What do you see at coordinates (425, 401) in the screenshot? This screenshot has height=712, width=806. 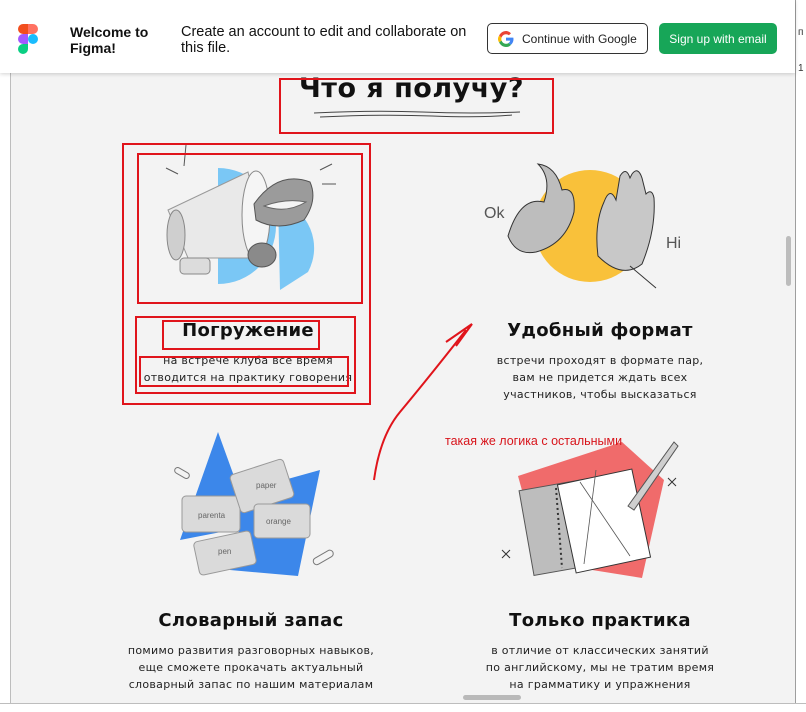 I see `annotation-arrow` at bounding box center [425, 401].